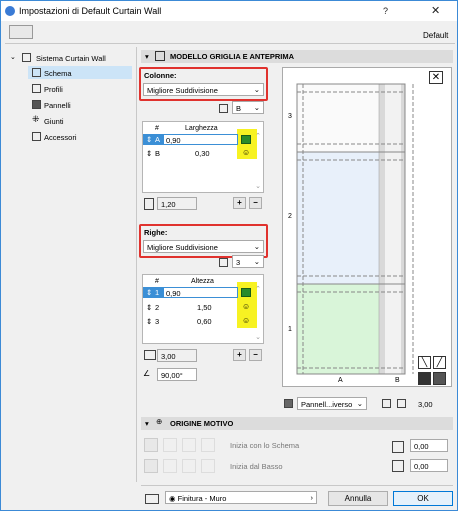 This screenshot has height=511, width=458. I want to click on accessories-icon, so click(36, 136).